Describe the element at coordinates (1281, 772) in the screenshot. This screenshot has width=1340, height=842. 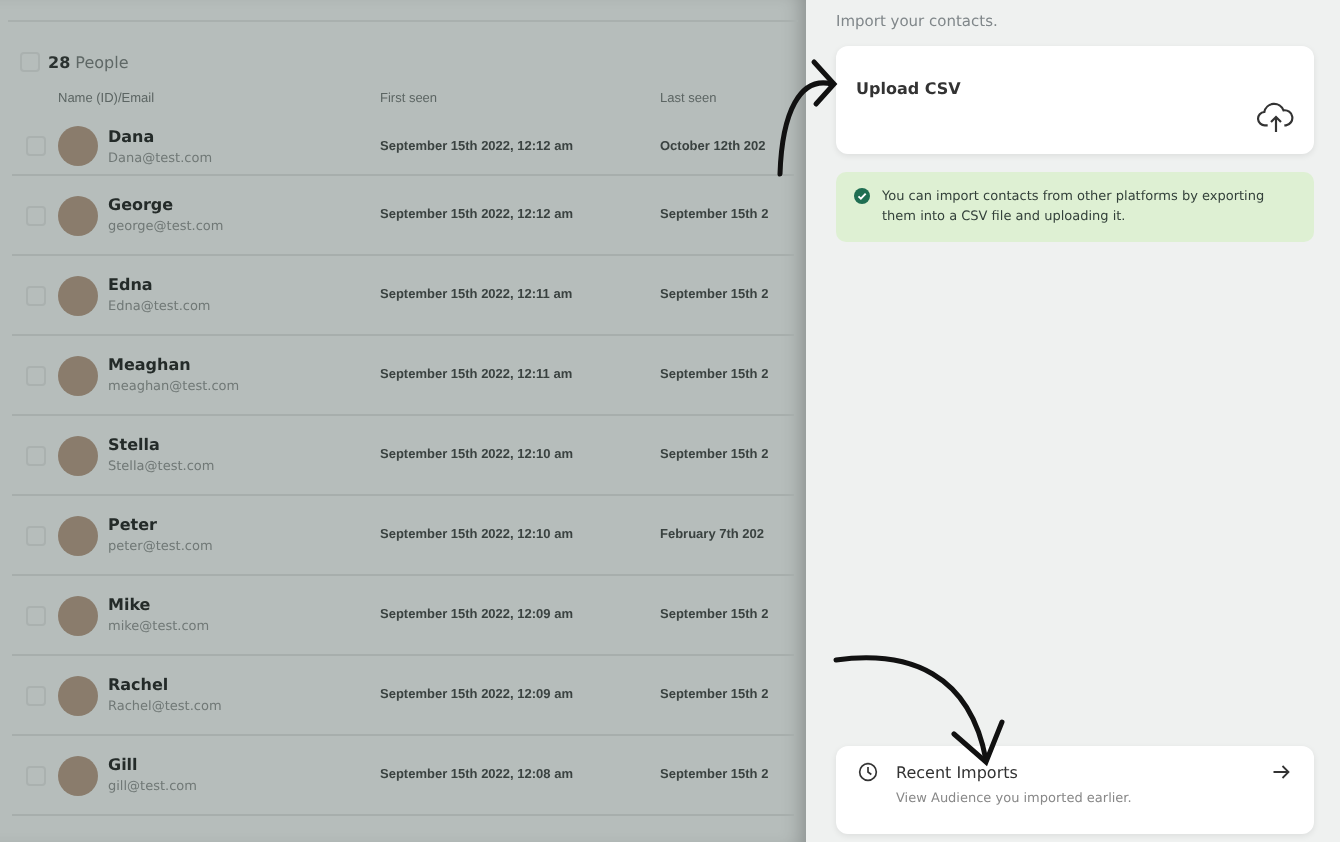
I see `arrow-right-icon` at that location.